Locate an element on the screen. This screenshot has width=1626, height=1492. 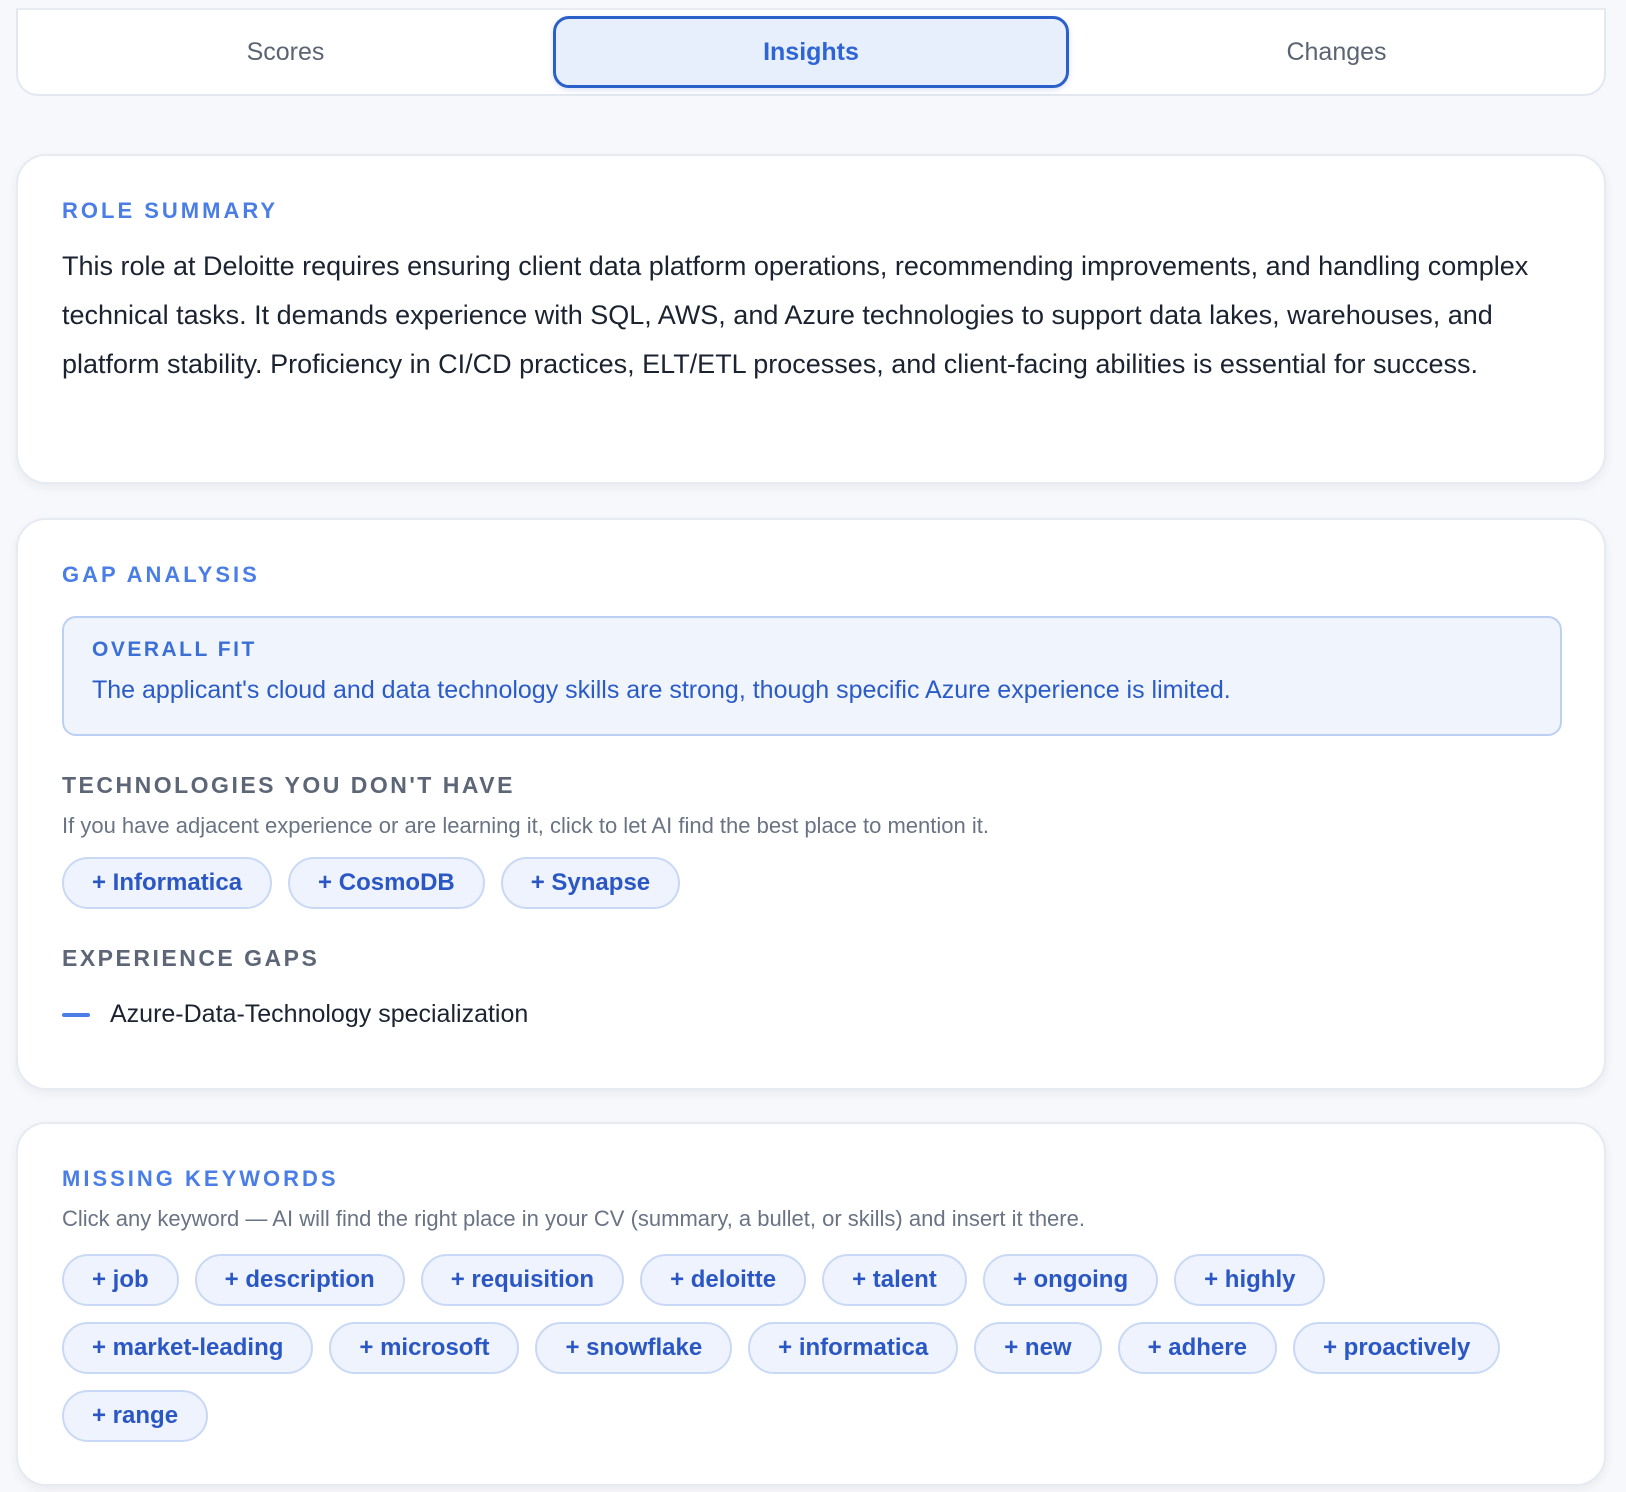
keyword-chip: + range is located at coordinates (135, 1416).